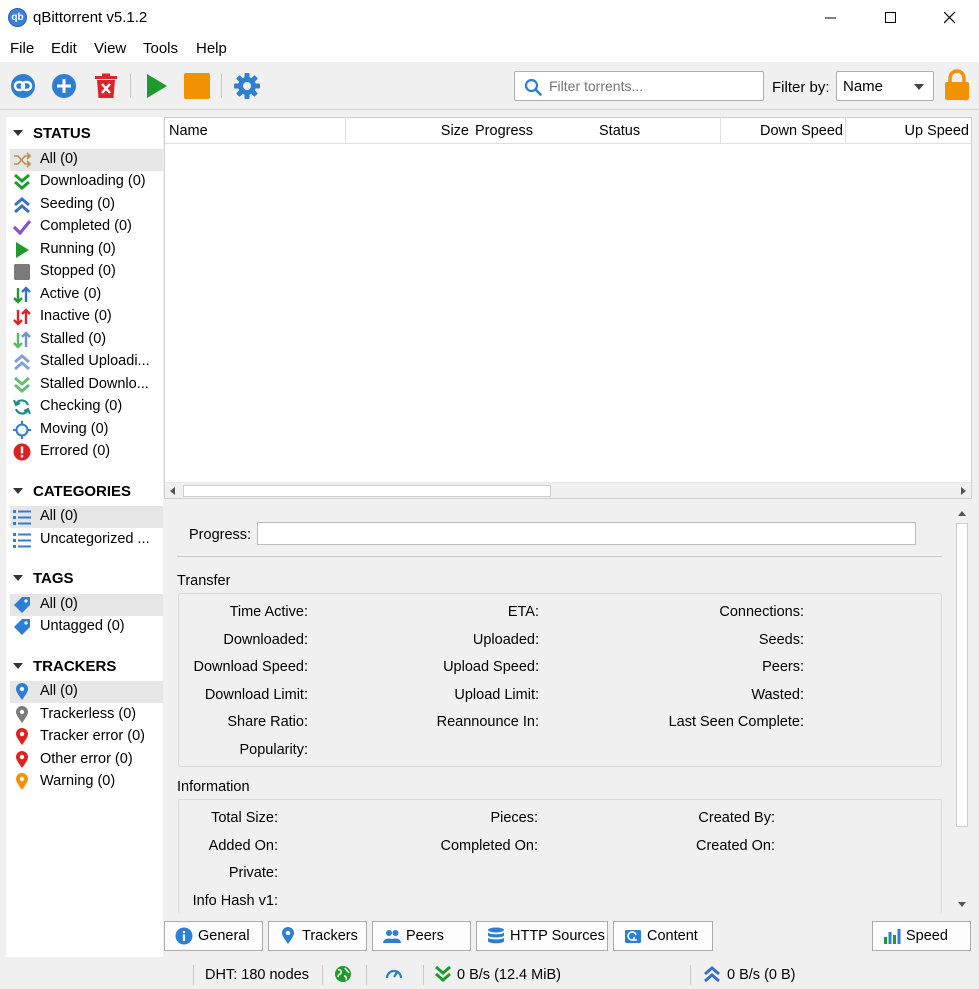 Image resolution: width=979 pixels, height=989 pixels. Describe the element at coordinates (394, 974) in the screenshot. I see `speed-limit-icon` at that location.